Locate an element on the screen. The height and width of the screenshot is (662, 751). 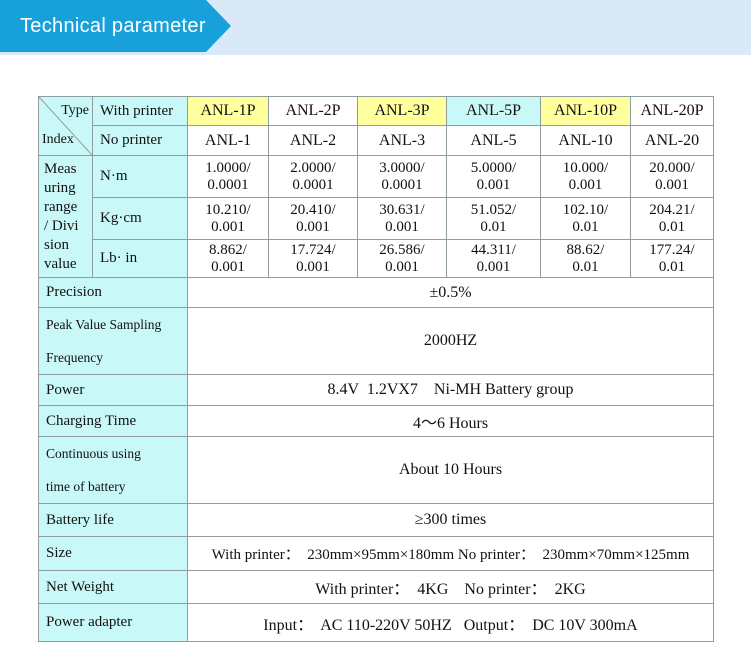
value-cell: 10.000/ 0.001 is located at coordinates (585, 176).